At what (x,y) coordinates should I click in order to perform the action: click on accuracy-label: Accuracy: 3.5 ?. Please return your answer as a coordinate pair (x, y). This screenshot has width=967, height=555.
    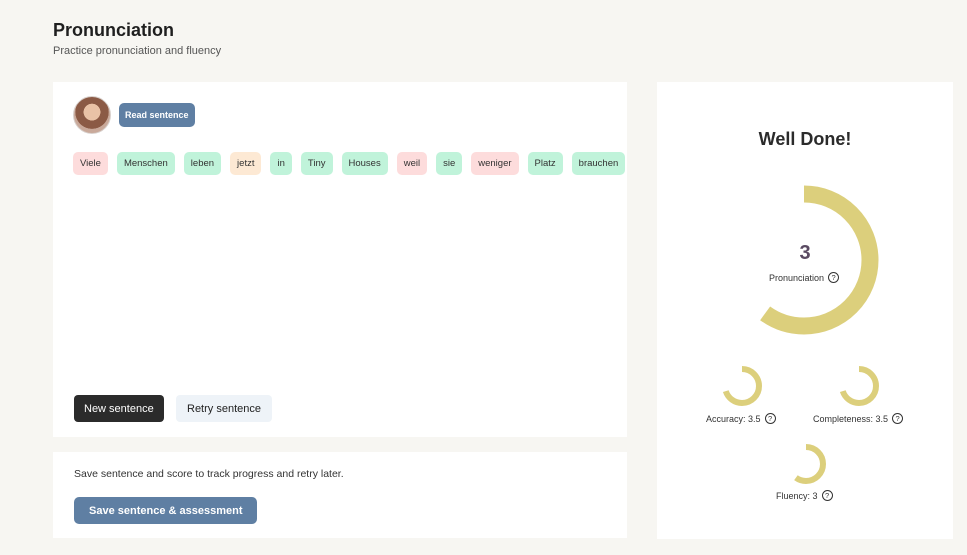
    Looking at the image, I should click on (741, 418).